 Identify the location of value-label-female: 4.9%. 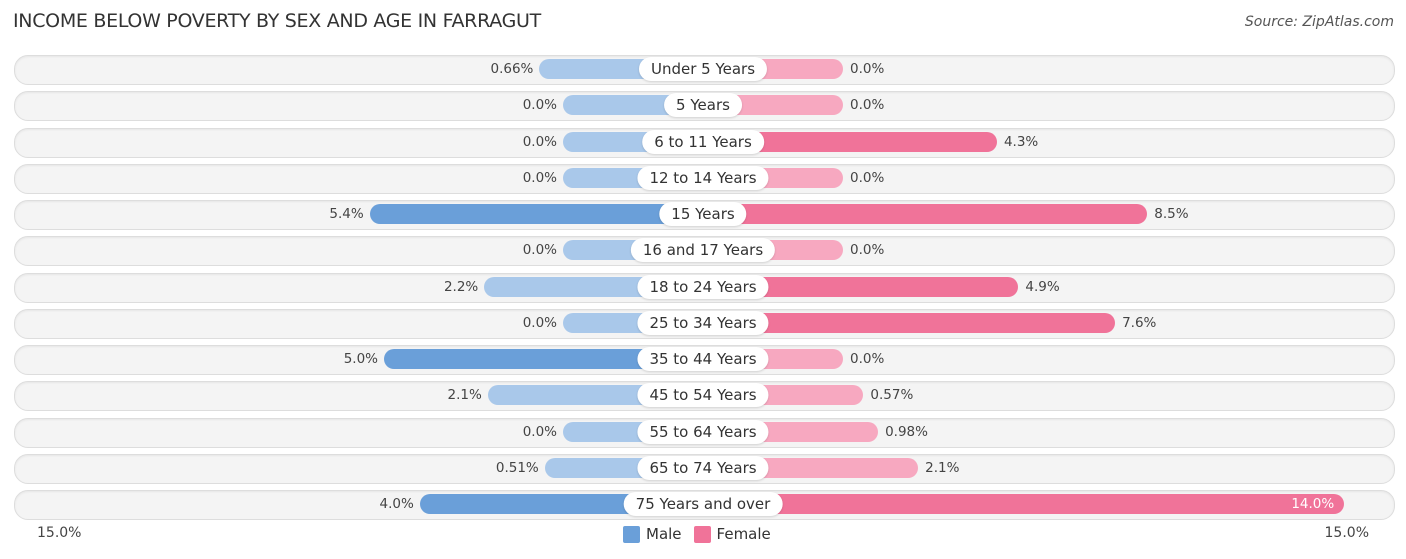
(1042, 286).